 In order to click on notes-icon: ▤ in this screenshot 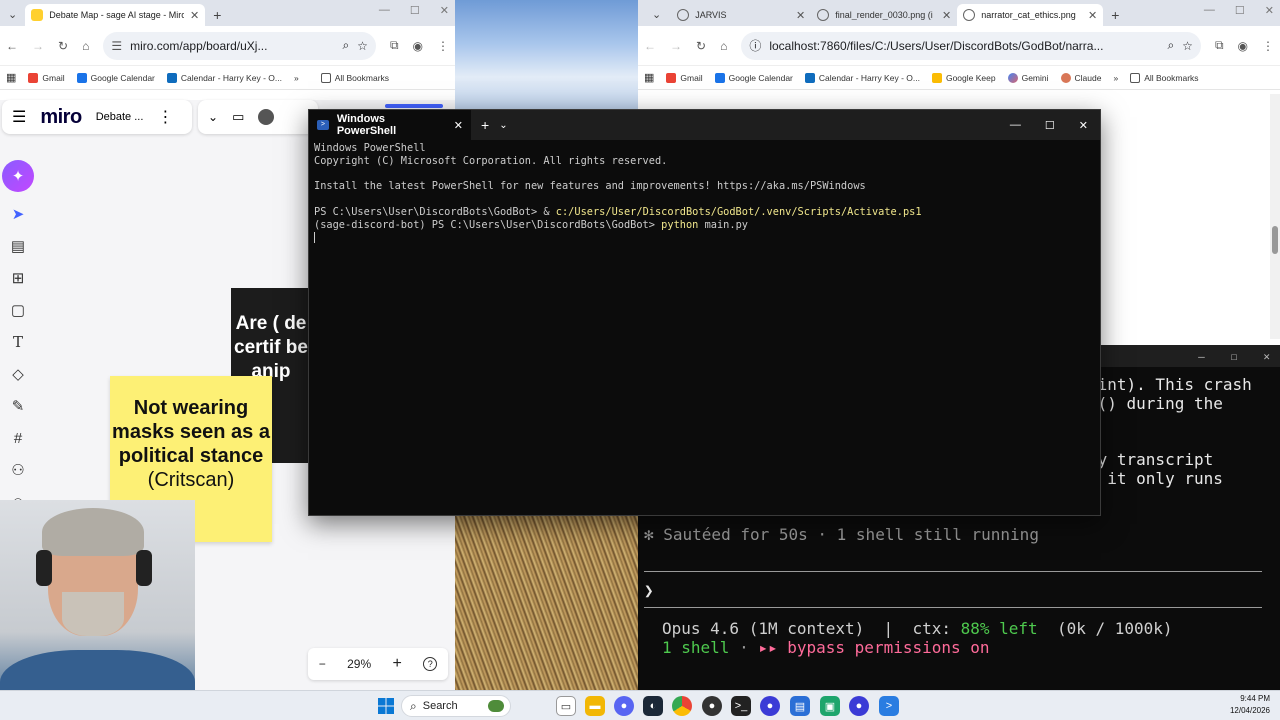, I will do `click(800, 706)`.